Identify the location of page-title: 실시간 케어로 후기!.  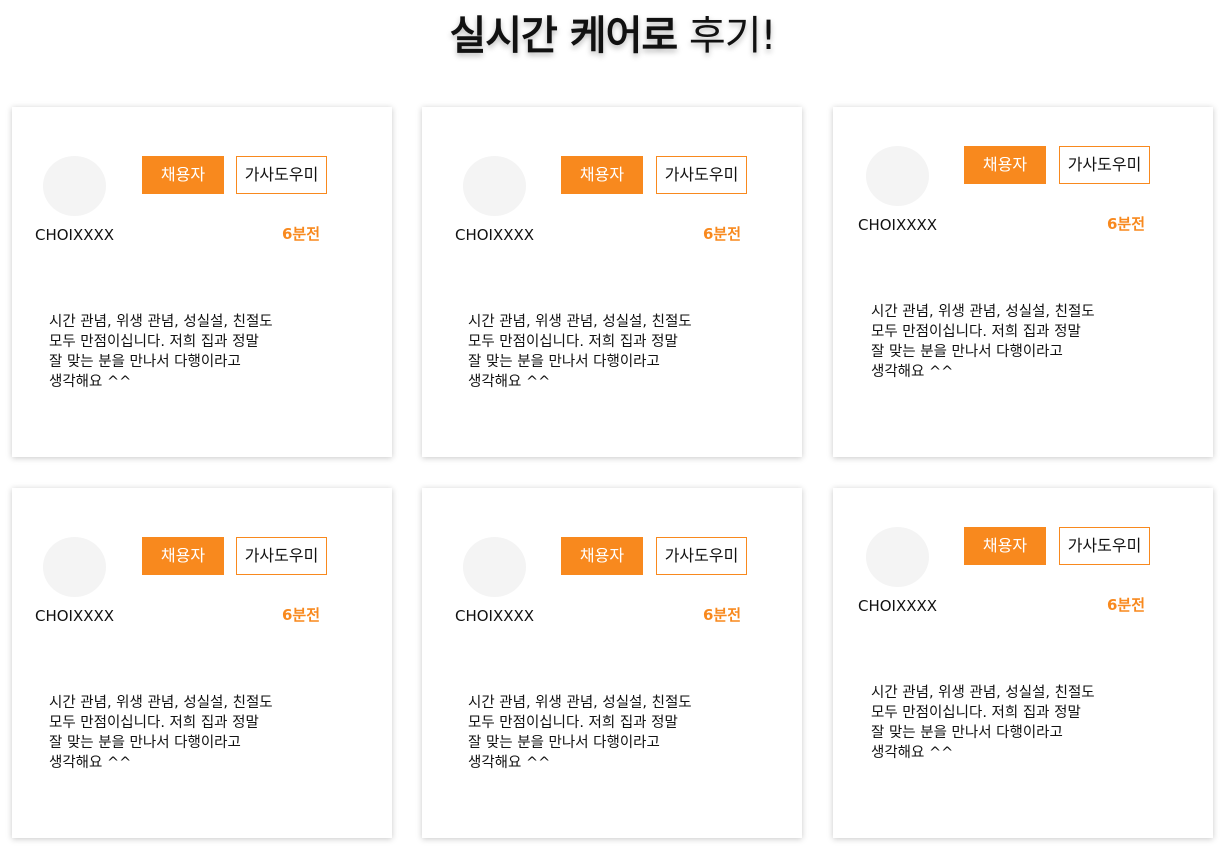
(612, 36).